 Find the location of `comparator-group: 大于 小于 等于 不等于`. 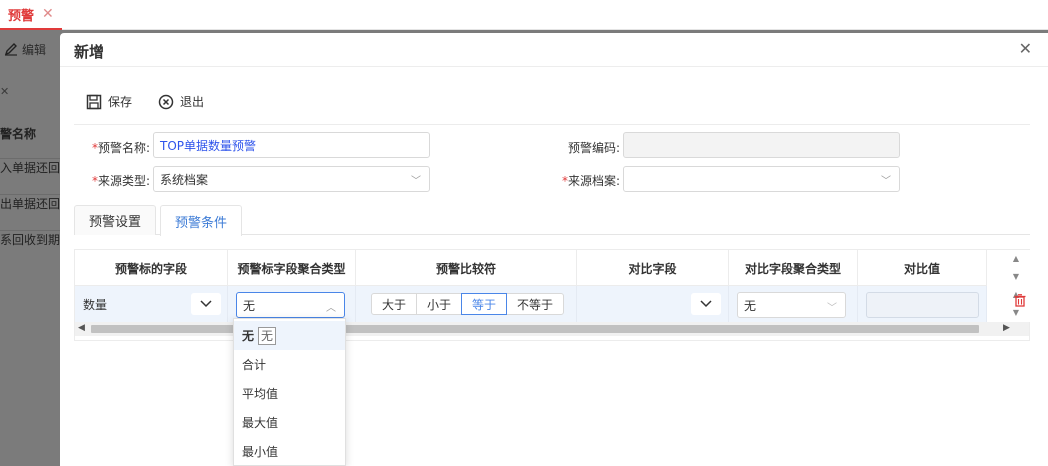

comparator-group: 大于 小于 等于 不等于 is located at coordinates (468, 304).